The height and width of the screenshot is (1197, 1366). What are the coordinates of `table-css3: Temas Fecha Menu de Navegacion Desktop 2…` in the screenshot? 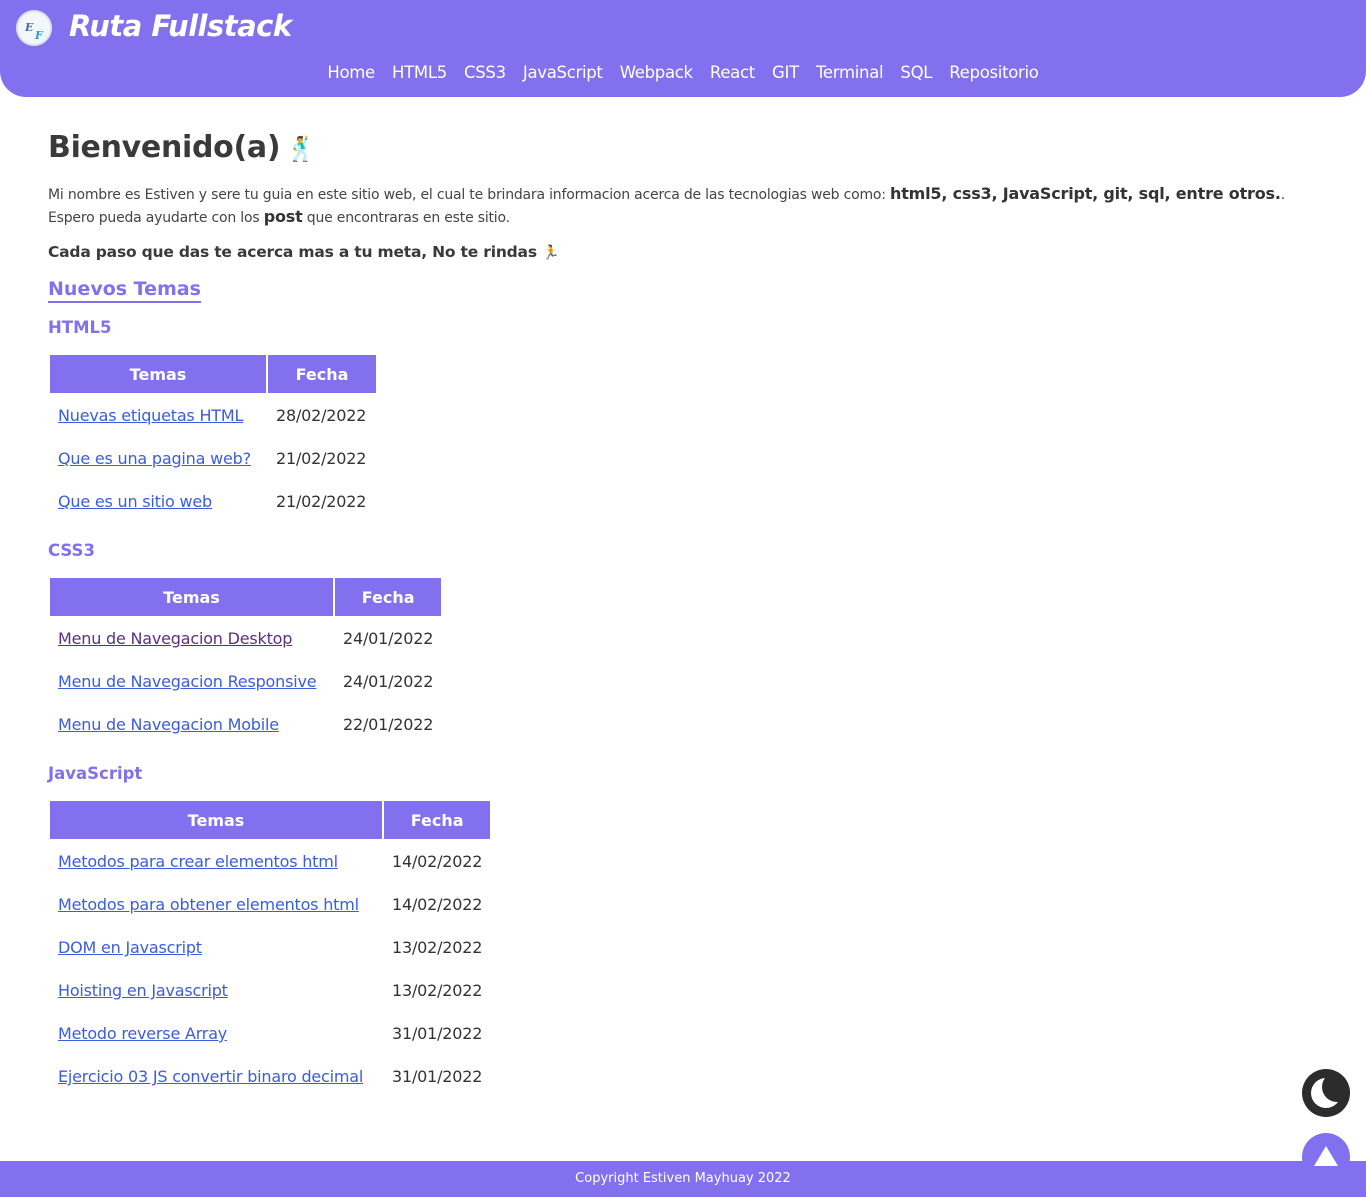 It's located at (245, 661).